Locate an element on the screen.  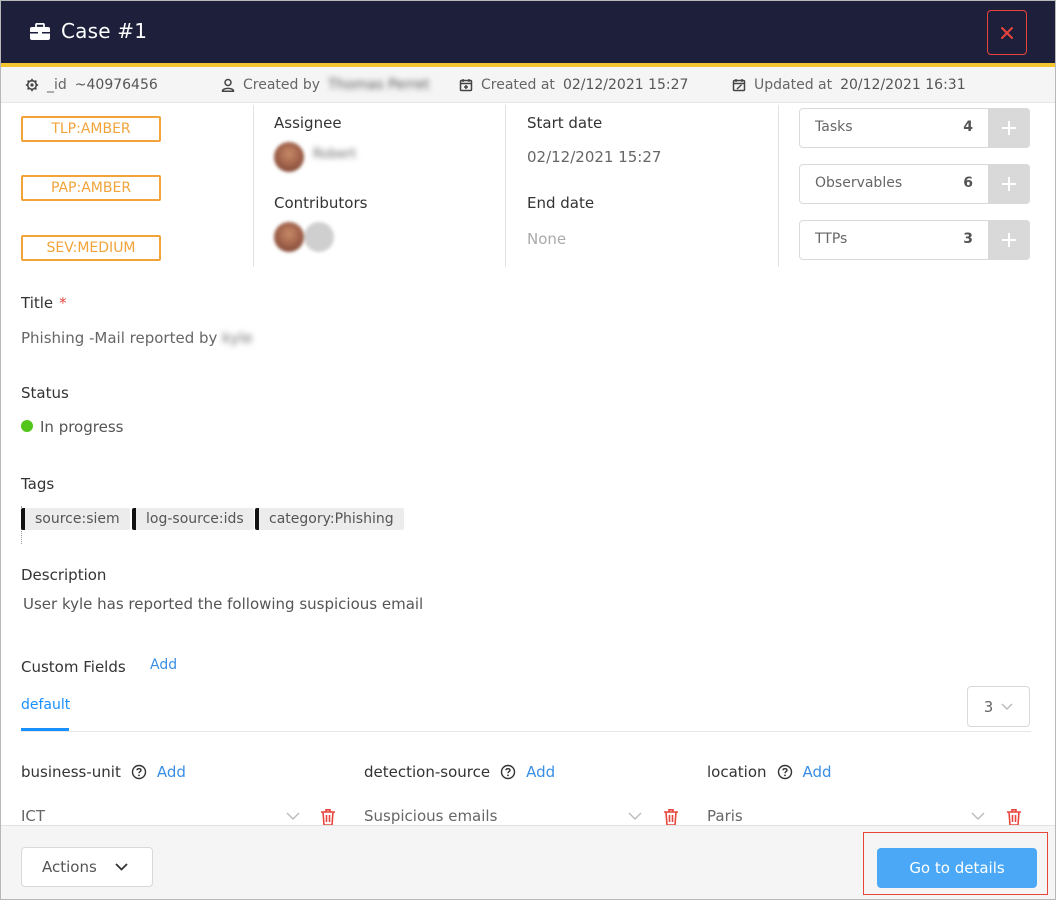
meta-created-at: Created at 02/12/2021 15:27 is located at coordinates (573, 85).